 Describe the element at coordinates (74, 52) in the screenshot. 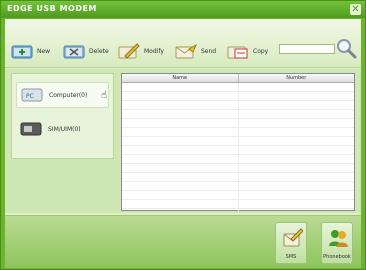

I see `delete-contact-icon` at that location.